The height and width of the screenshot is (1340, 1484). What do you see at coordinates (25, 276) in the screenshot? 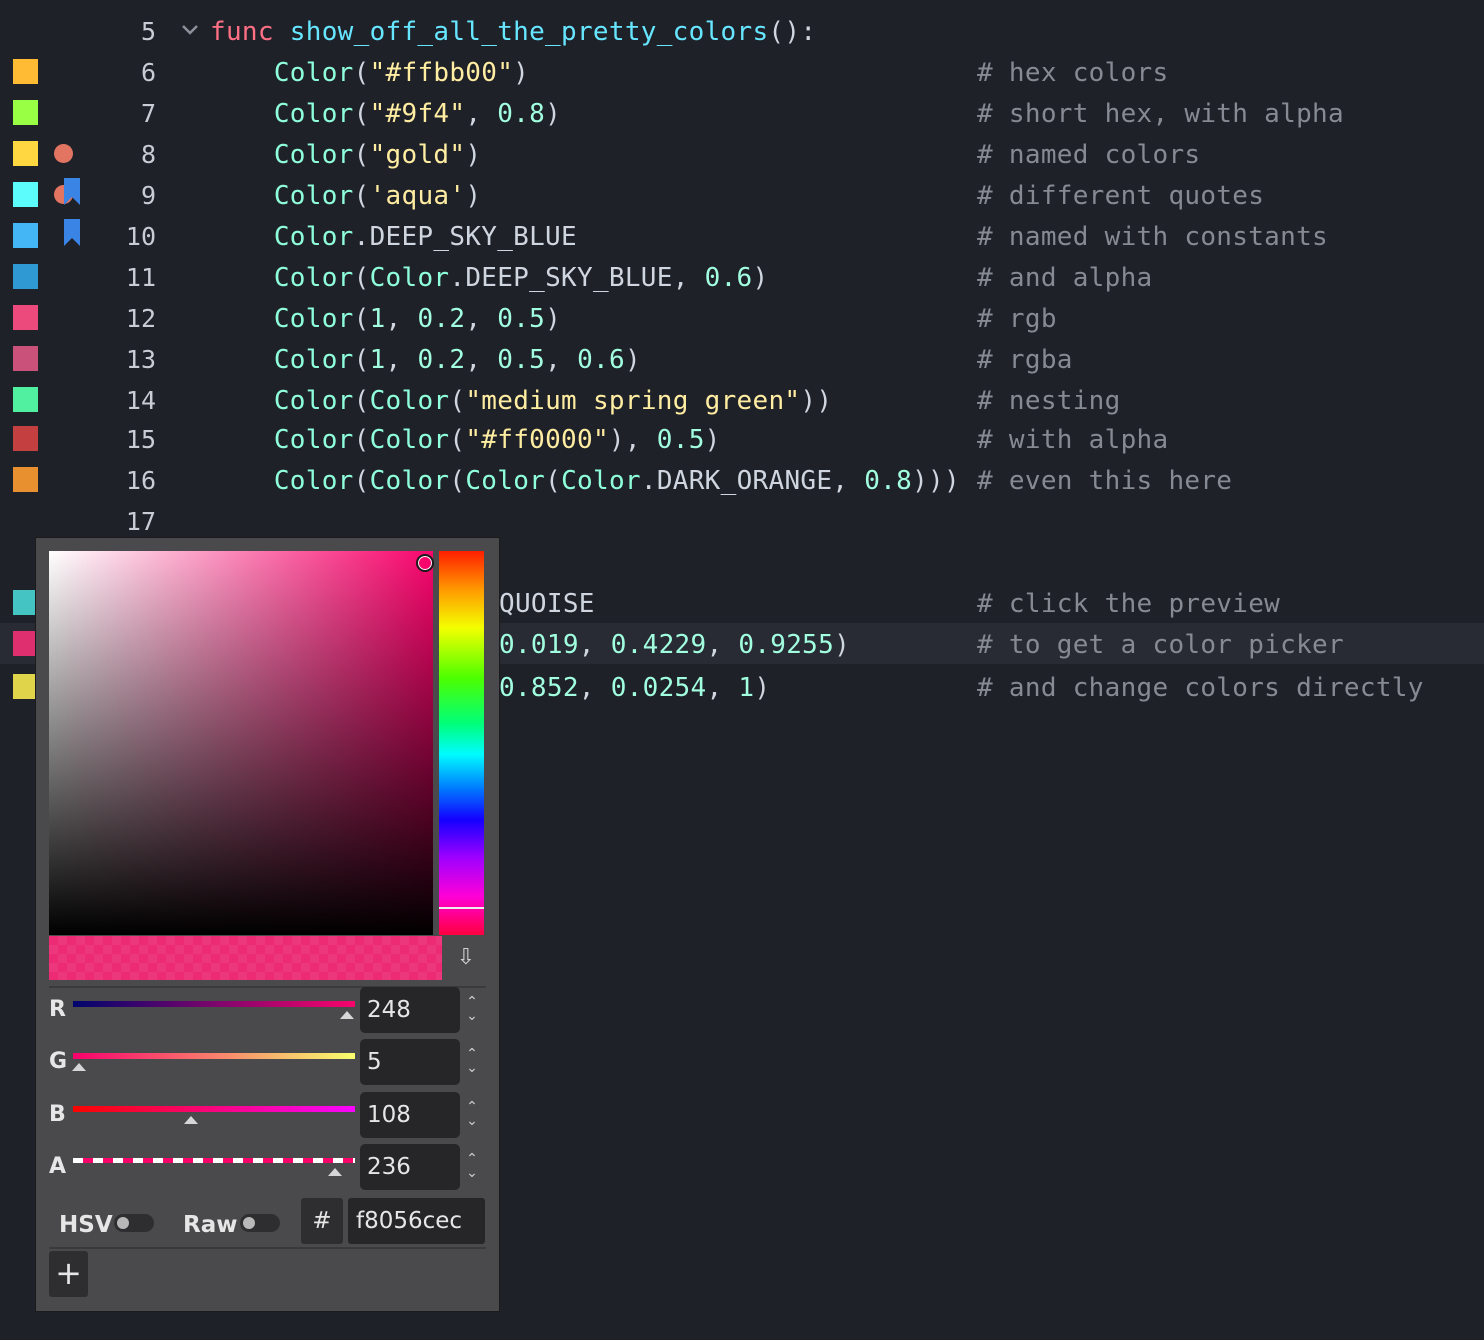
I see `color-swatch: #2e99d3` at bounding box center [25, 276].